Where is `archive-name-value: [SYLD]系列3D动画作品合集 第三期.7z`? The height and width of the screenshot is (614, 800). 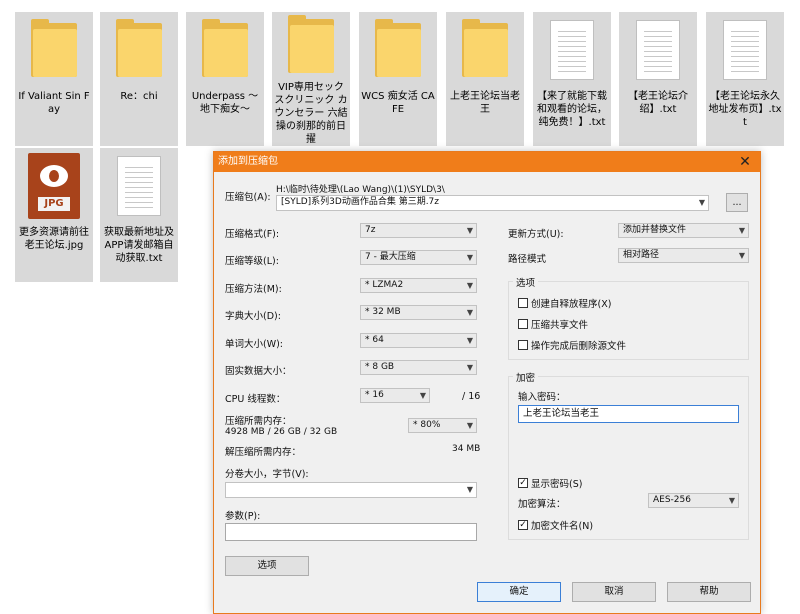
archive-name-value: [SYLD]系列3D动画作品合集 第三期.7z is located at coordinates (360, 202).